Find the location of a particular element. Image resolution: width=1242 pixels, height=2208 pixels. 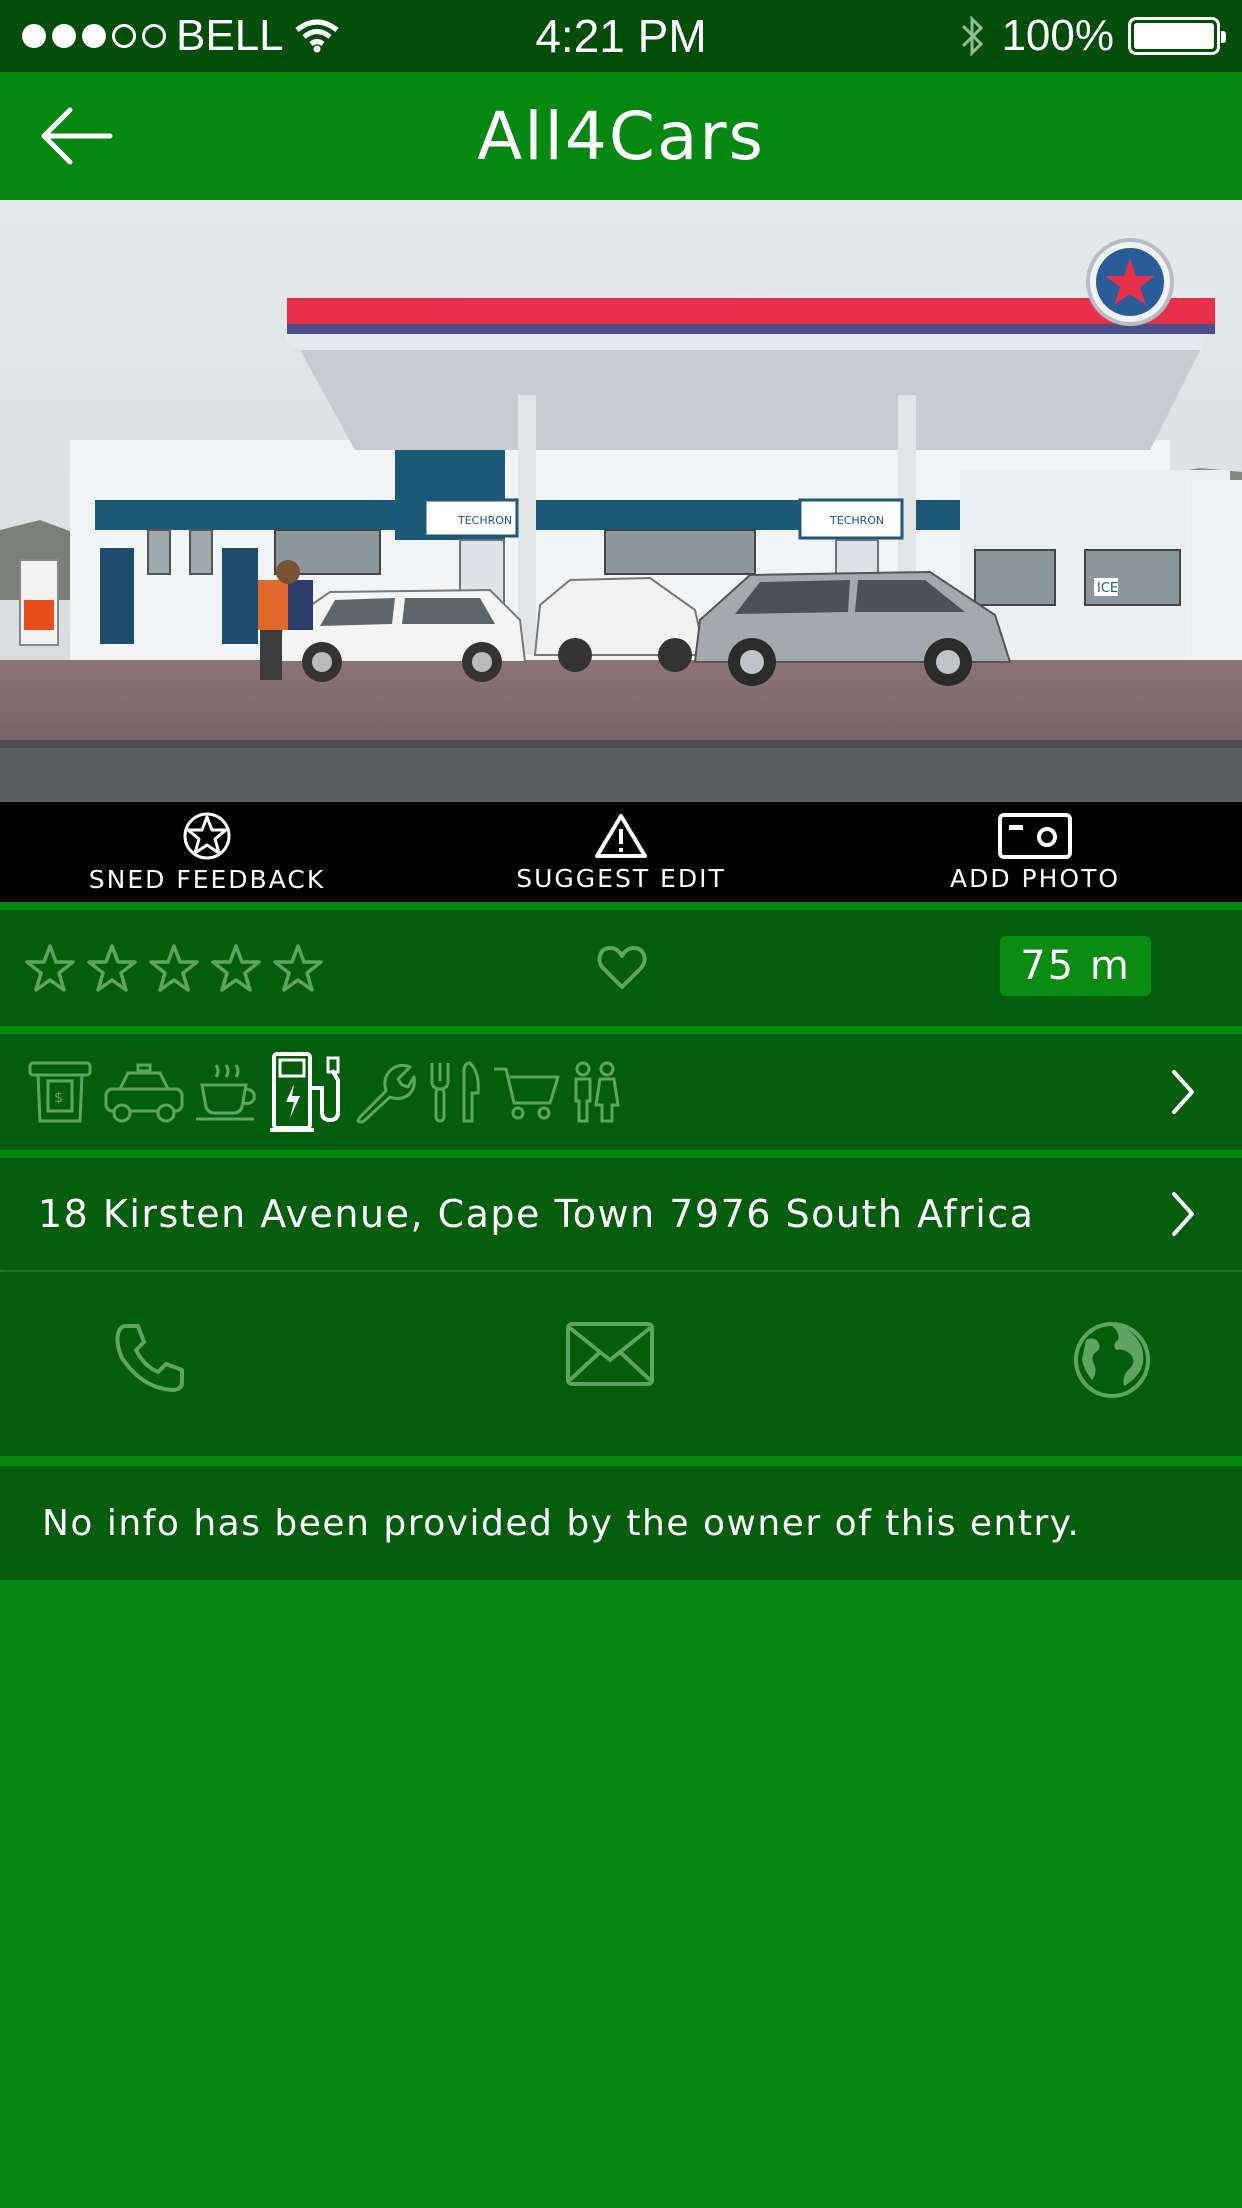

atm-icon: $ is located at coordinates (60, 1092).